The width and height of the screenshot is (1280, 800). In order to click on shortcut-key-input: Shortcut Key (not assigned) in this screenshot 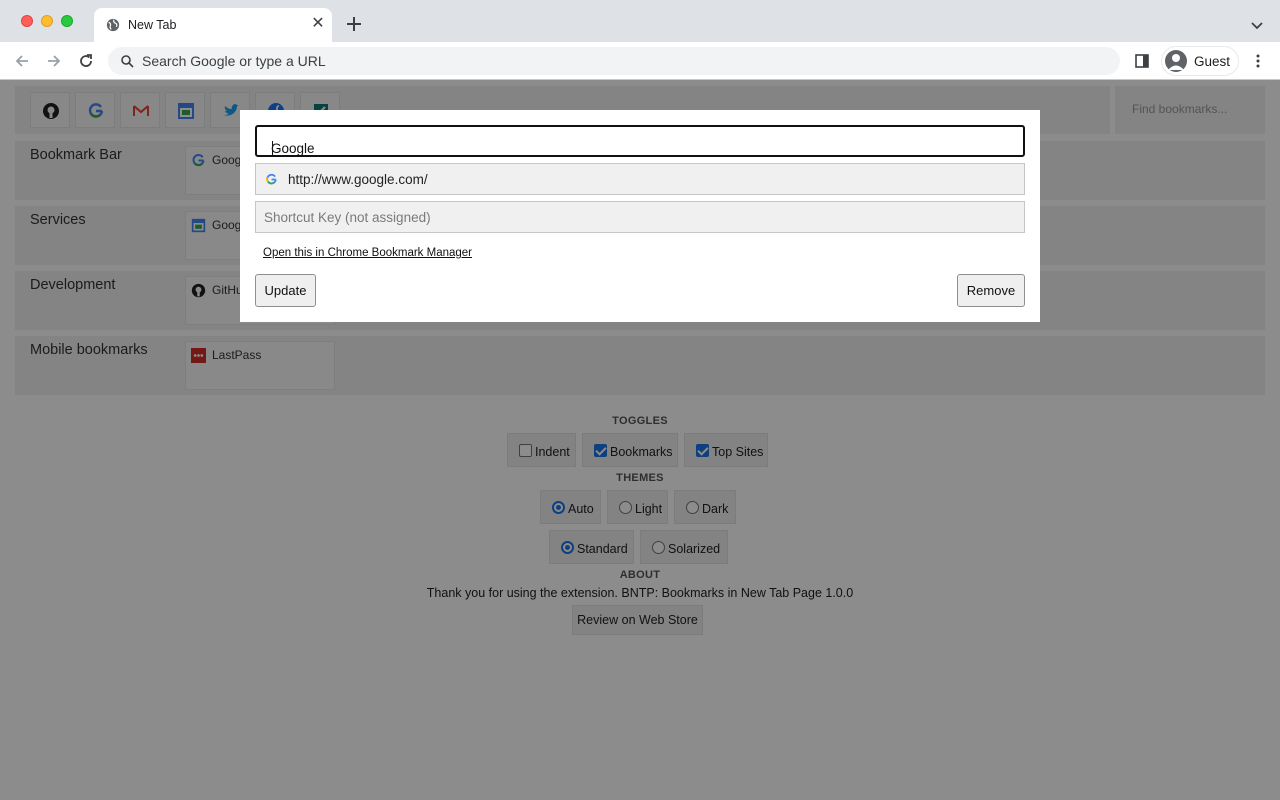, I will do `click(640, 217)`.